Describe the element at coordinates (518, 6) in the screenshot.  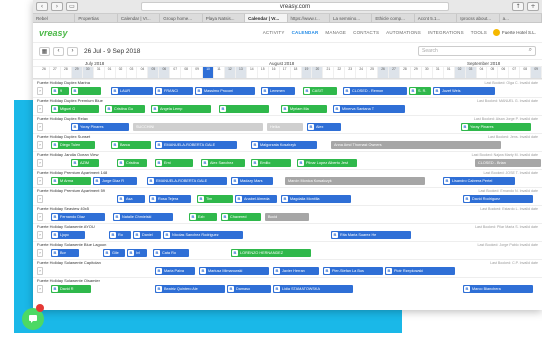
I see `share-icon: ↑` at that location.